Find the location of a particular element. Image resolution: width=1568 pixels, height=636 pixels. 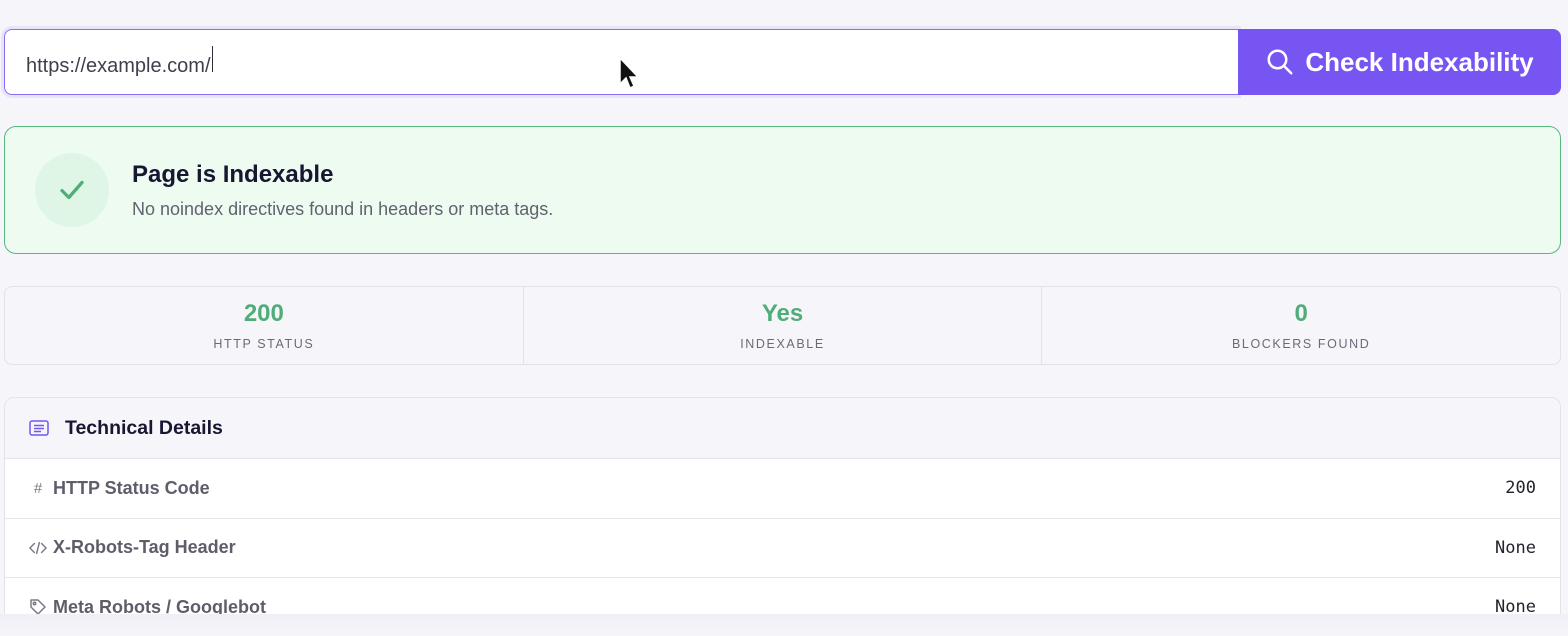

mouse-cursor-icon is located at coordinates (629, 73).